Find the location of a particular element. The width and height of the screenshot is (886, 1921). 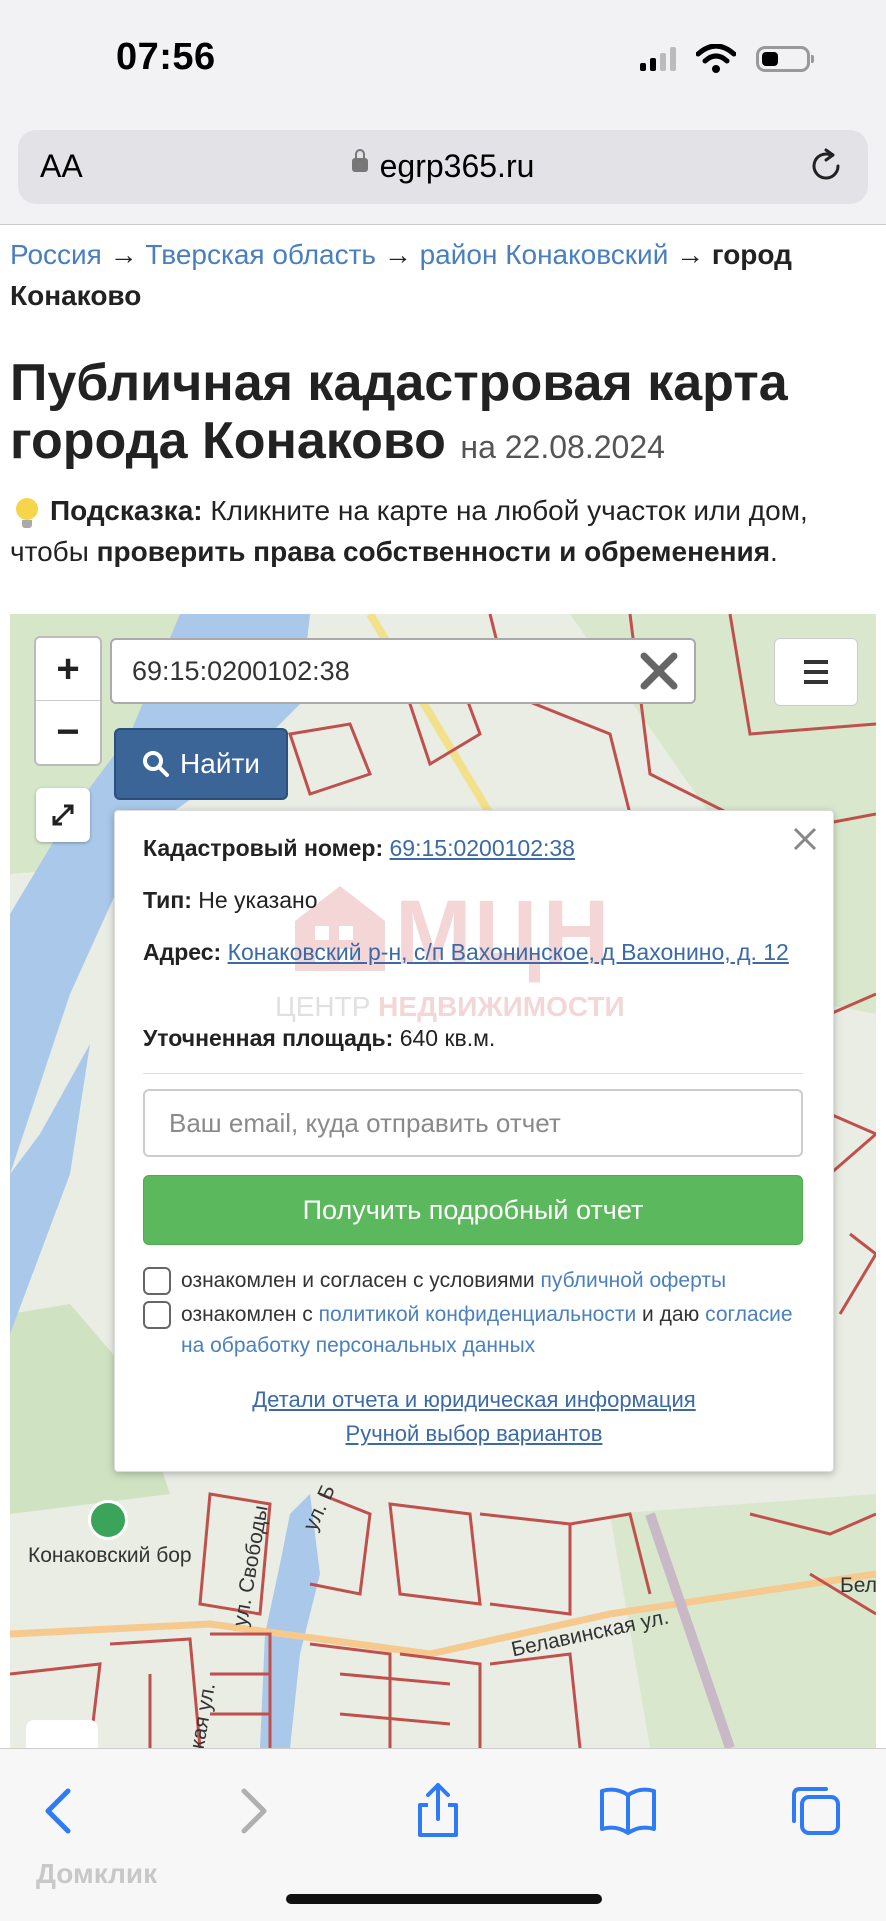

map-label-forest: Конаковский бор is located at coordinates (110, 1555).